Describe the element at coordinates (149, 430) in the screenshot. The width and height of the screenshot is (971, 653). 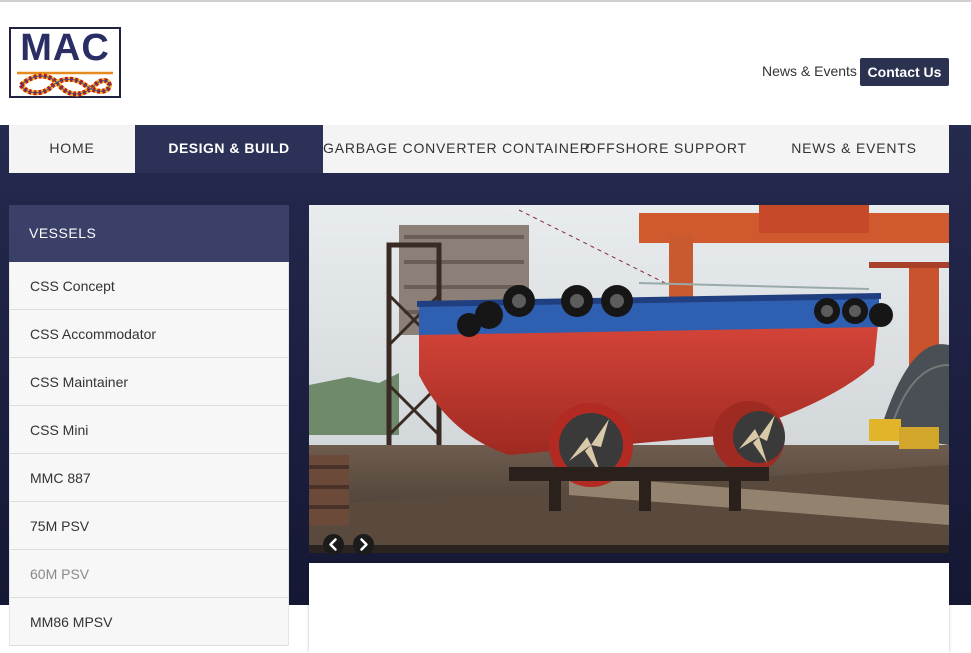
I see `sidebar-item-css-mini: CSS Mini` at that location.